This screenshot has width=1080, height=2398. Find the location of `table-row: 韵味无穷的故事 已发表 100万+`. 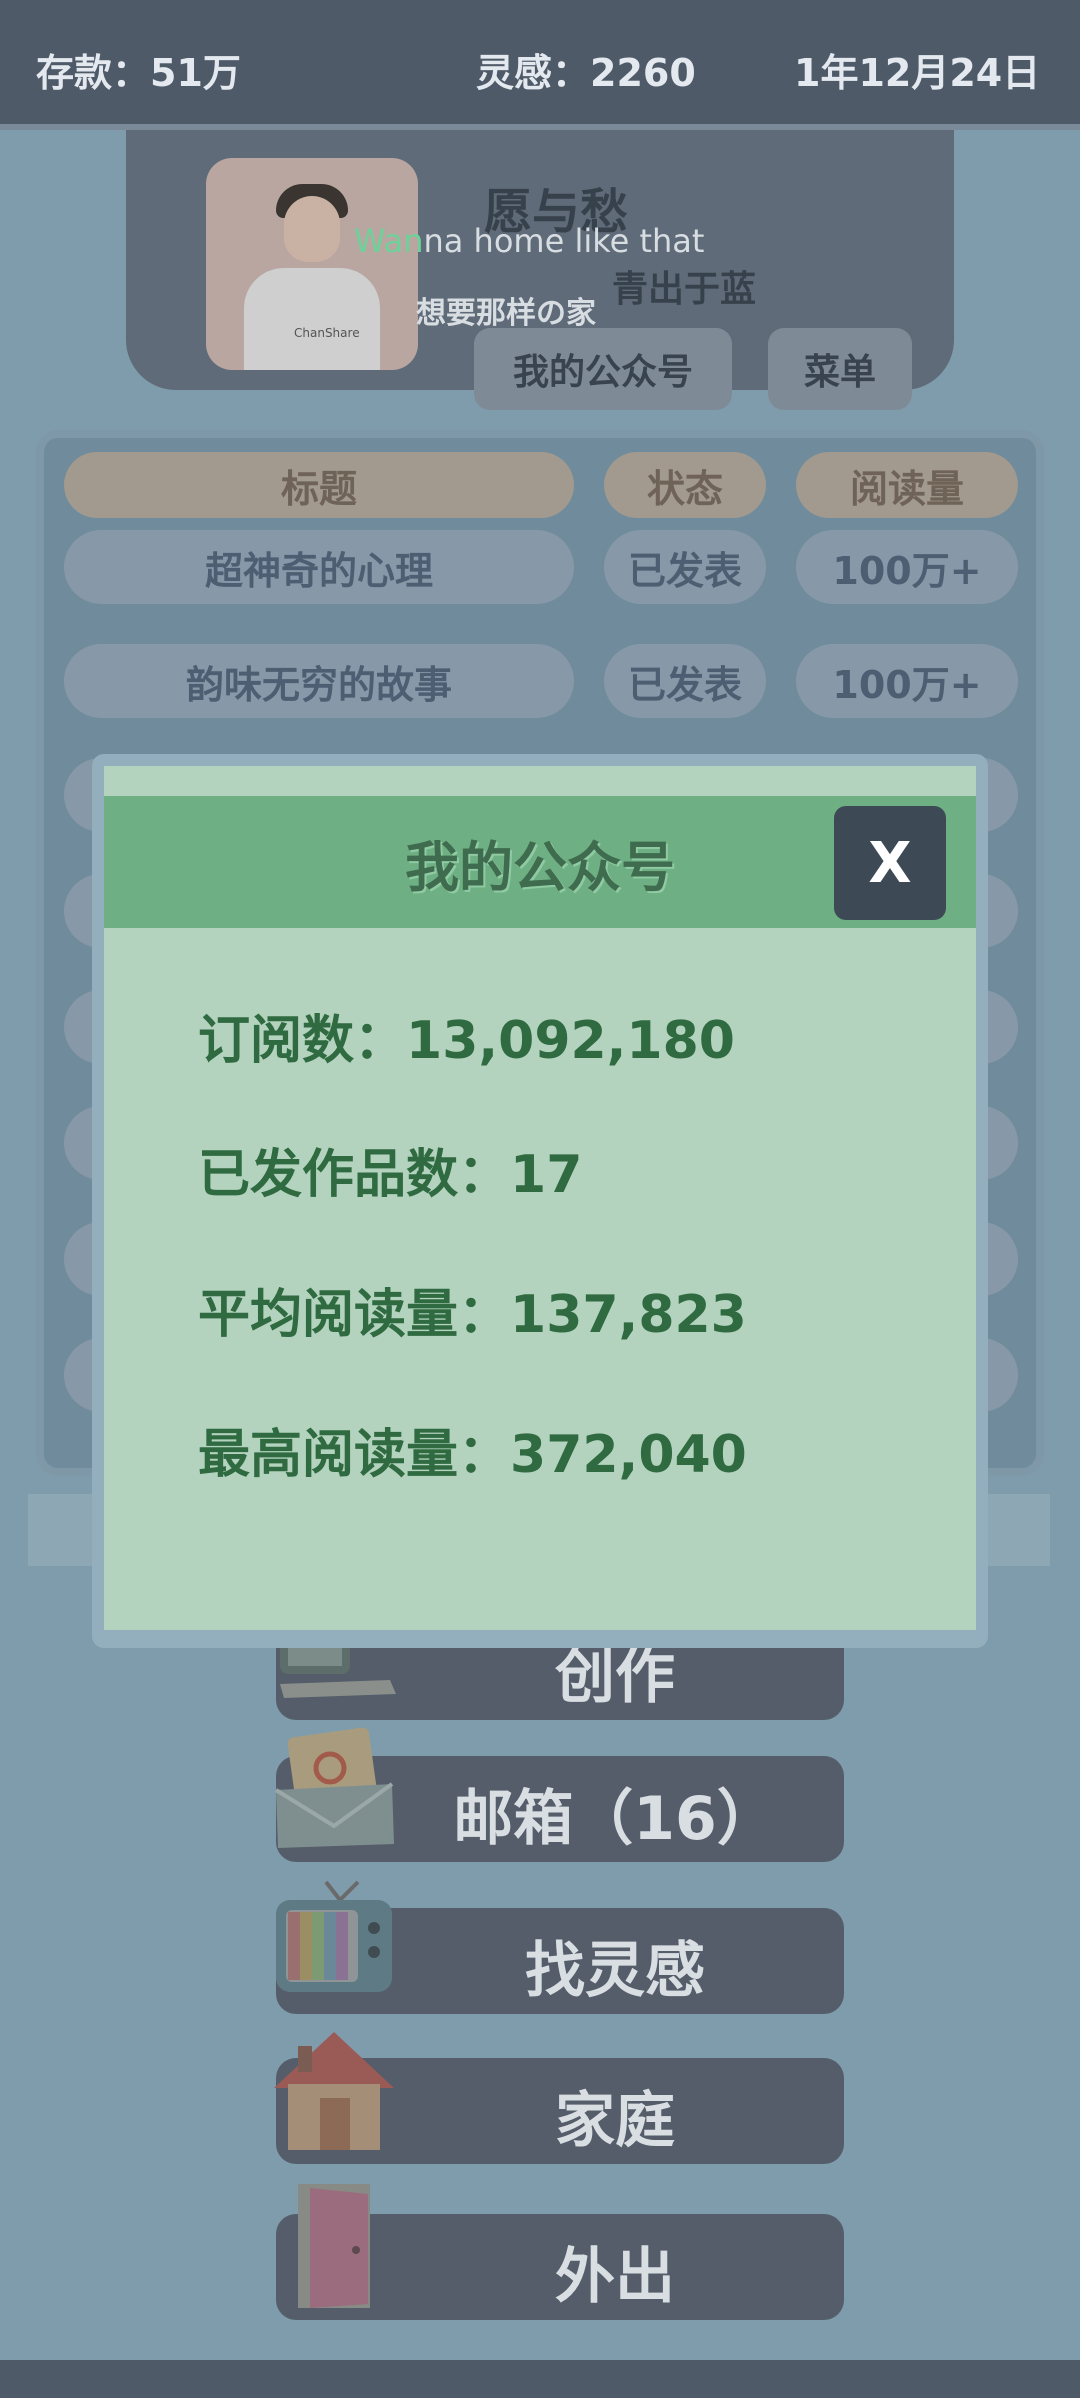

table-row: 韵味无穷的故事 已发表 100万+ is located at coordinates (544, 681).